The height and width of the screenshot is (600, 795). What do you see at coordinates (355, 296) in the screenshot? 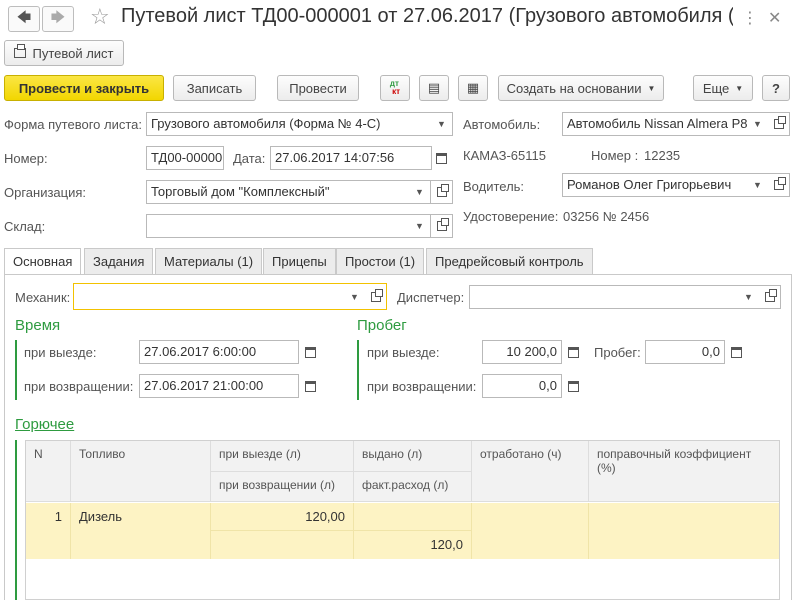
I see `mechanic-dropdown: ▼` at bounding box center [355, 296].